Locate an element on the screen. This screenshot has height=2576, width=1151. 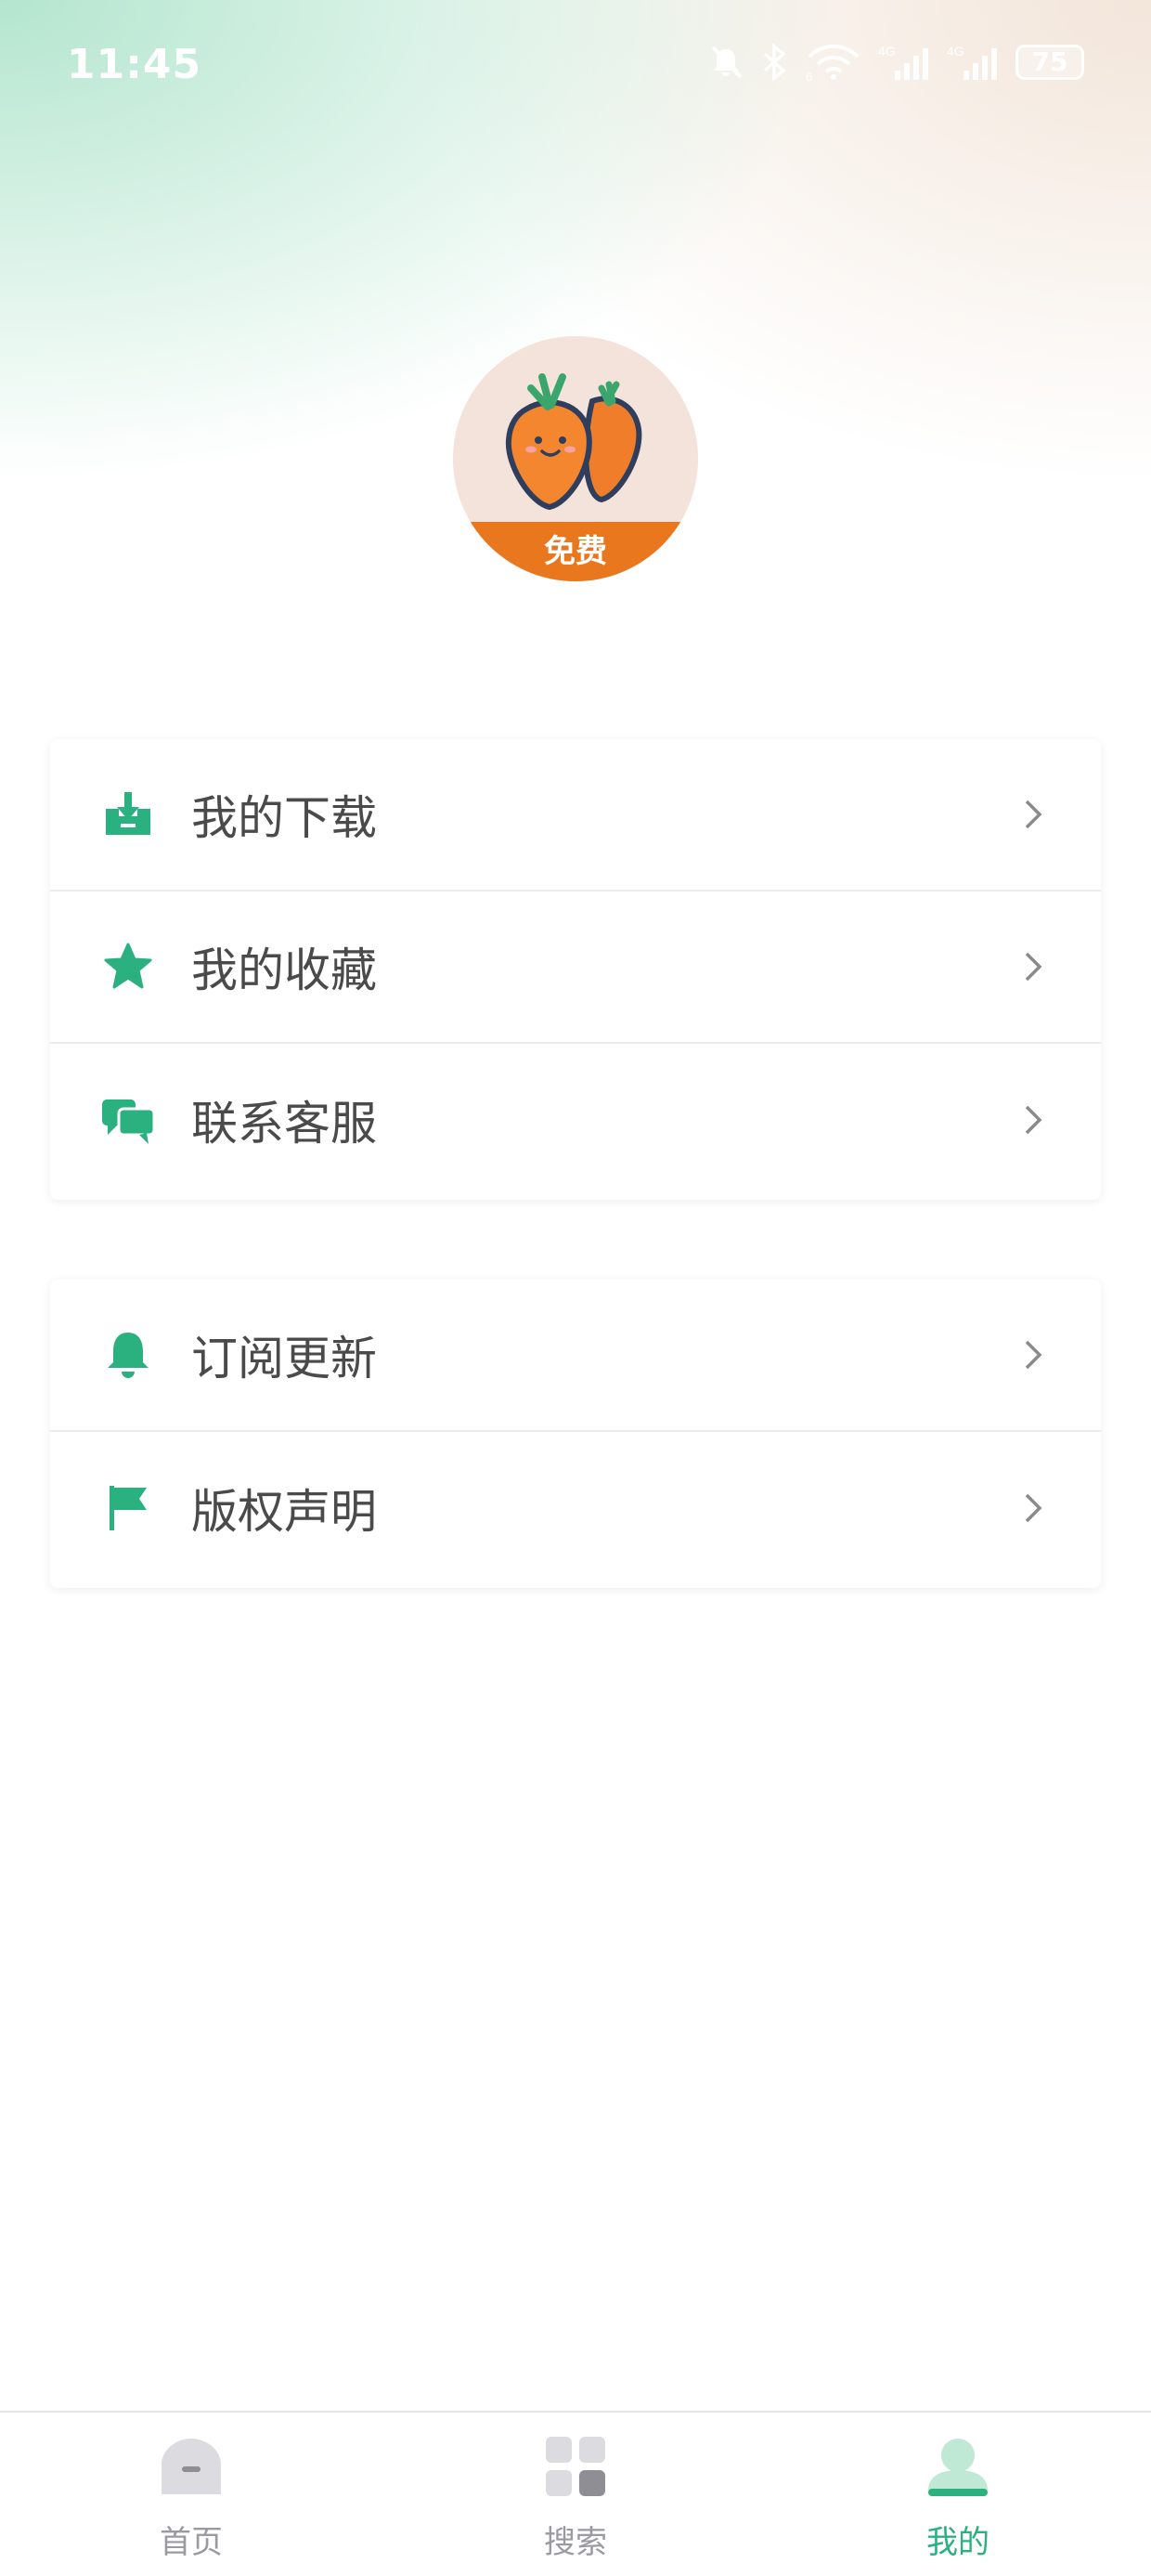
grid-icon is located at coordinates (575, 2466).